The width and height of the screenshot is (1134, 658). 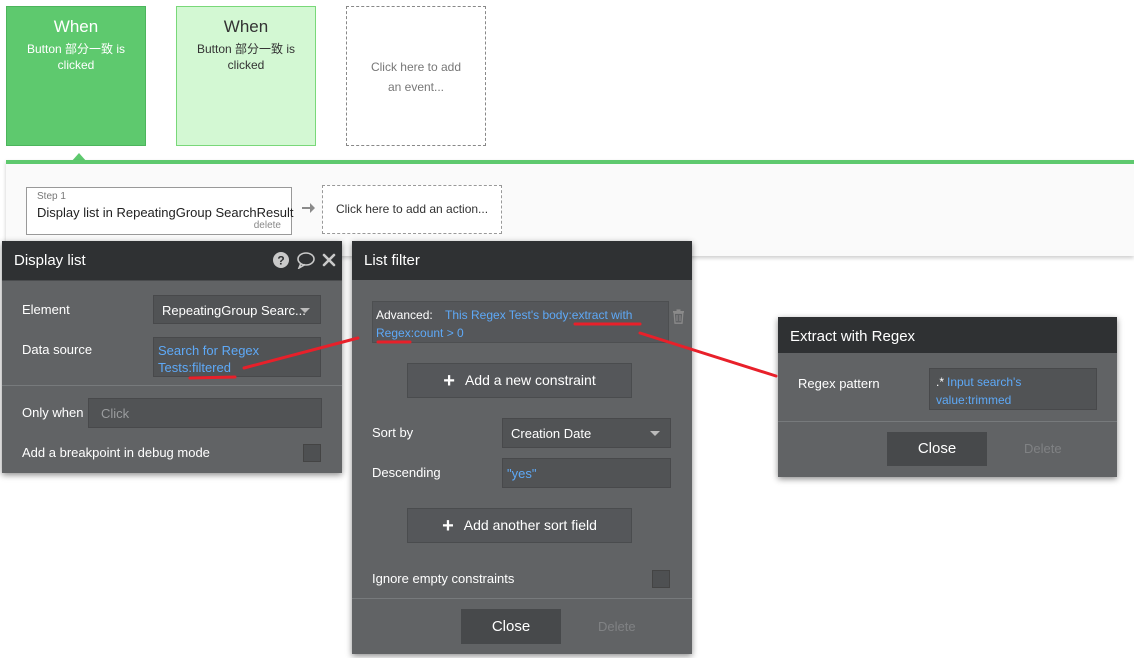 I want to click on panel-title: List filter, so click(x=392, y=260).